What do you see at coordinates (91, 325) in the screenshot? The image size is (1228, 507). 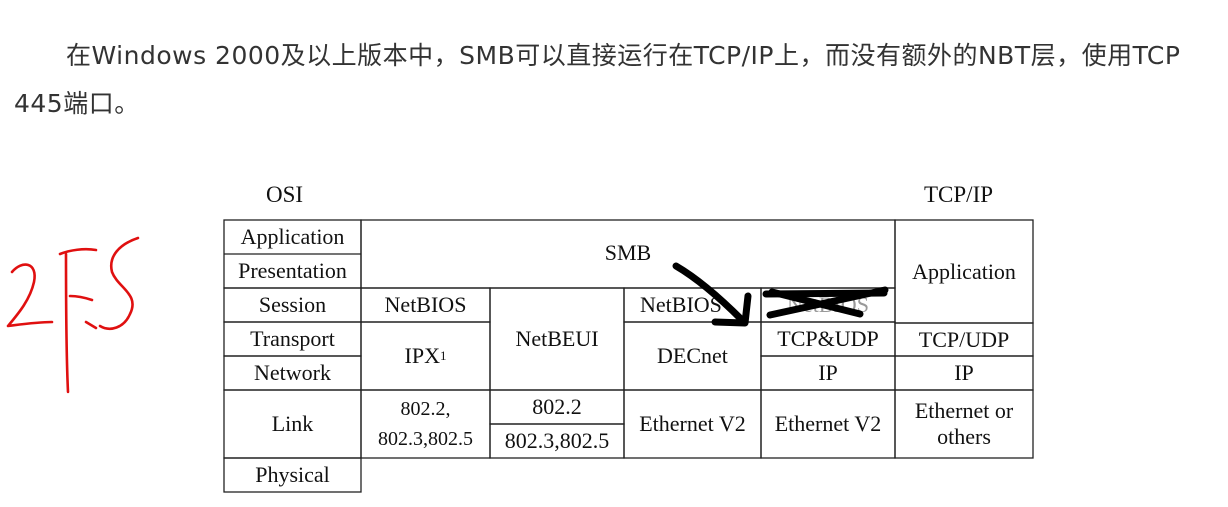 I see `note-char-f-tick` at bounding box center [91, 325].